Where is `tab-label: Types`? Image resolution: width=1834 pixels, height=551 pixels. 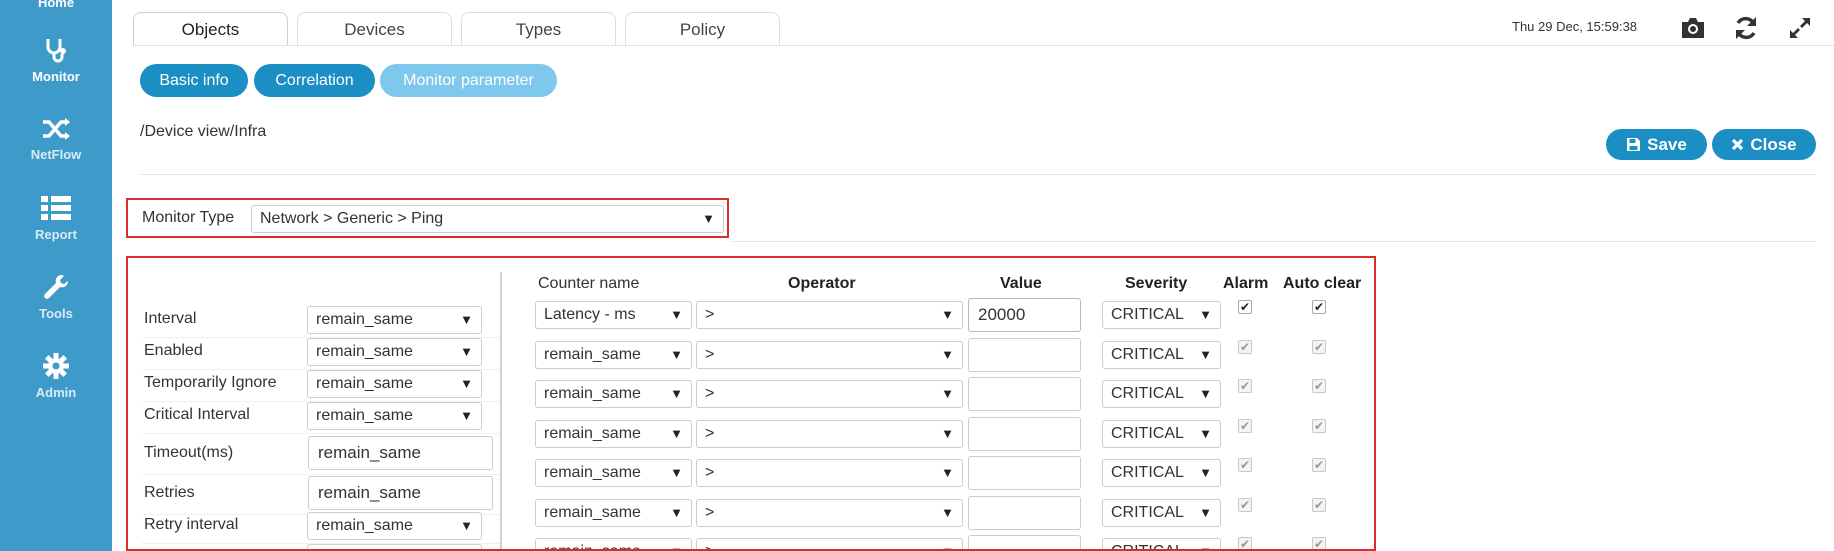 tab-label: Types is located at coordinates (538, 29).